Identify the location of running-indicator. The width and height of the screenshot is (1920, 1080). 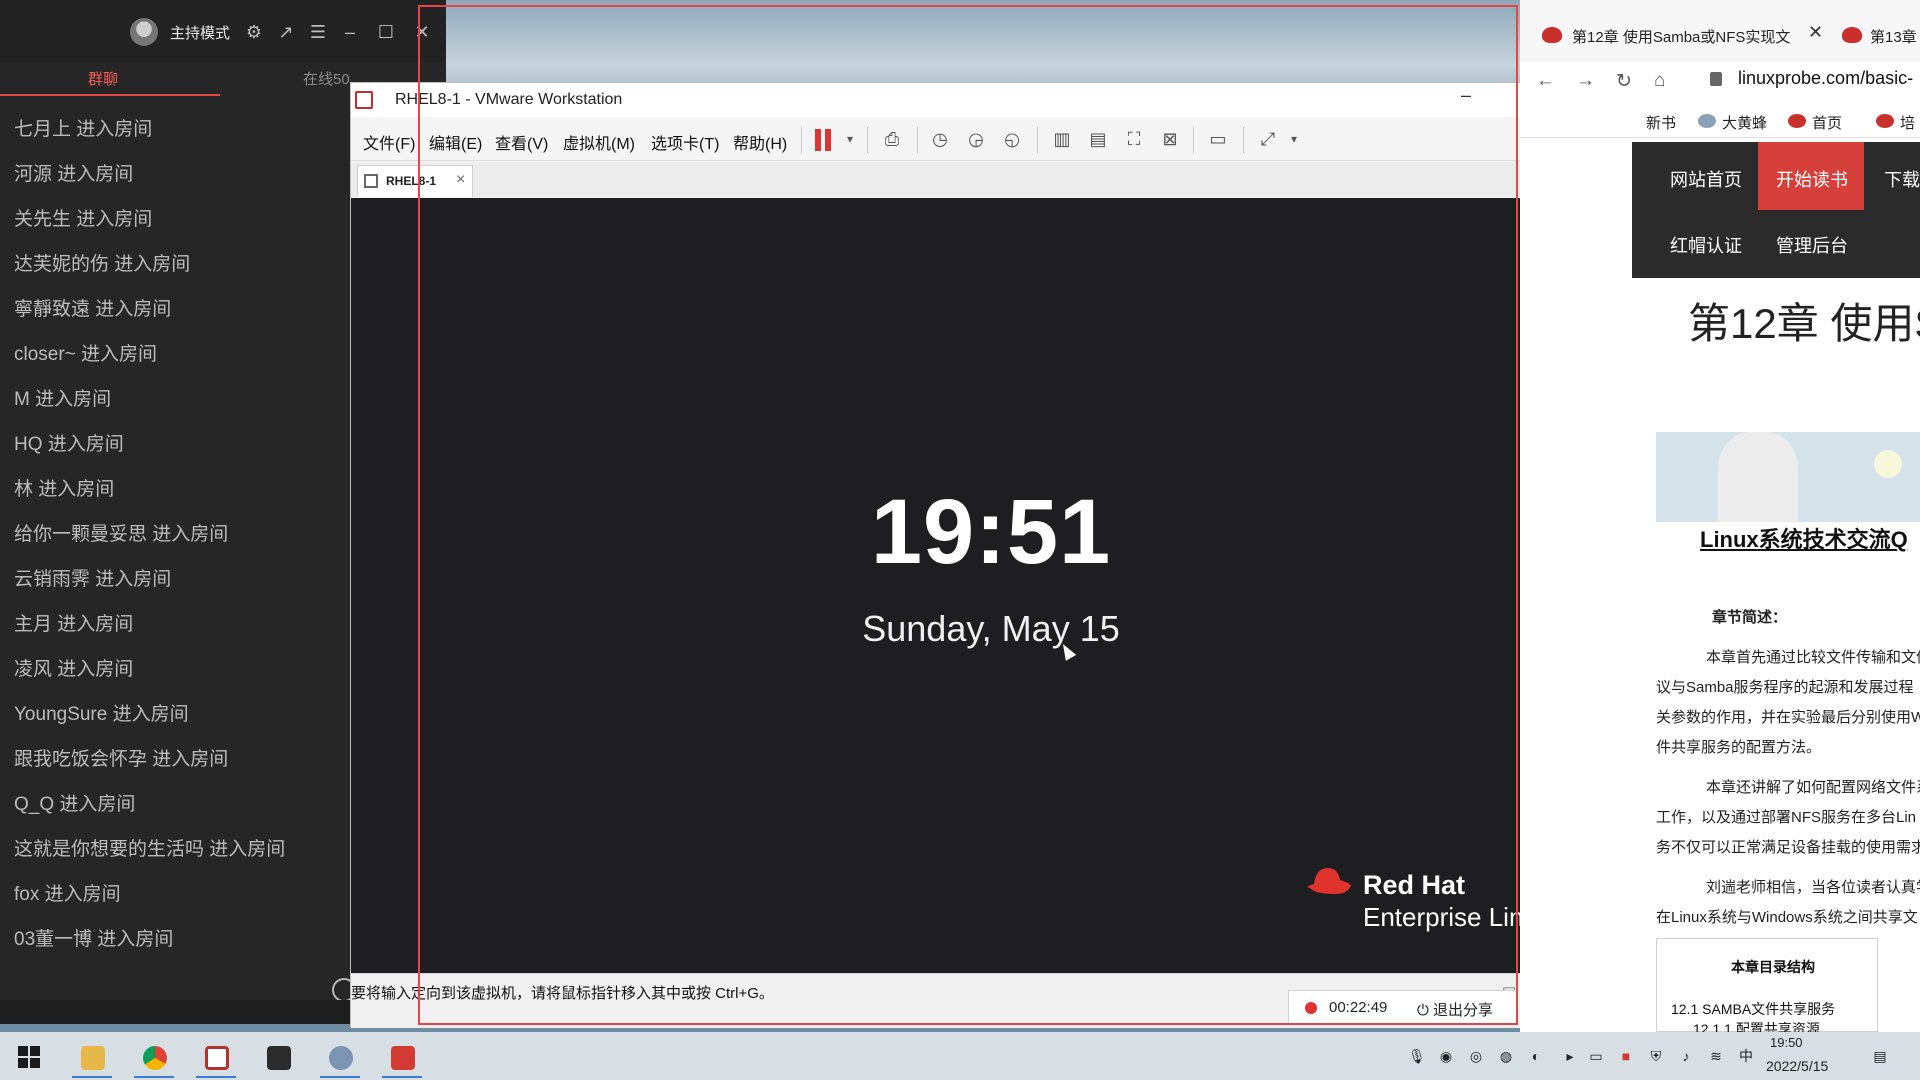
(92, 1077).